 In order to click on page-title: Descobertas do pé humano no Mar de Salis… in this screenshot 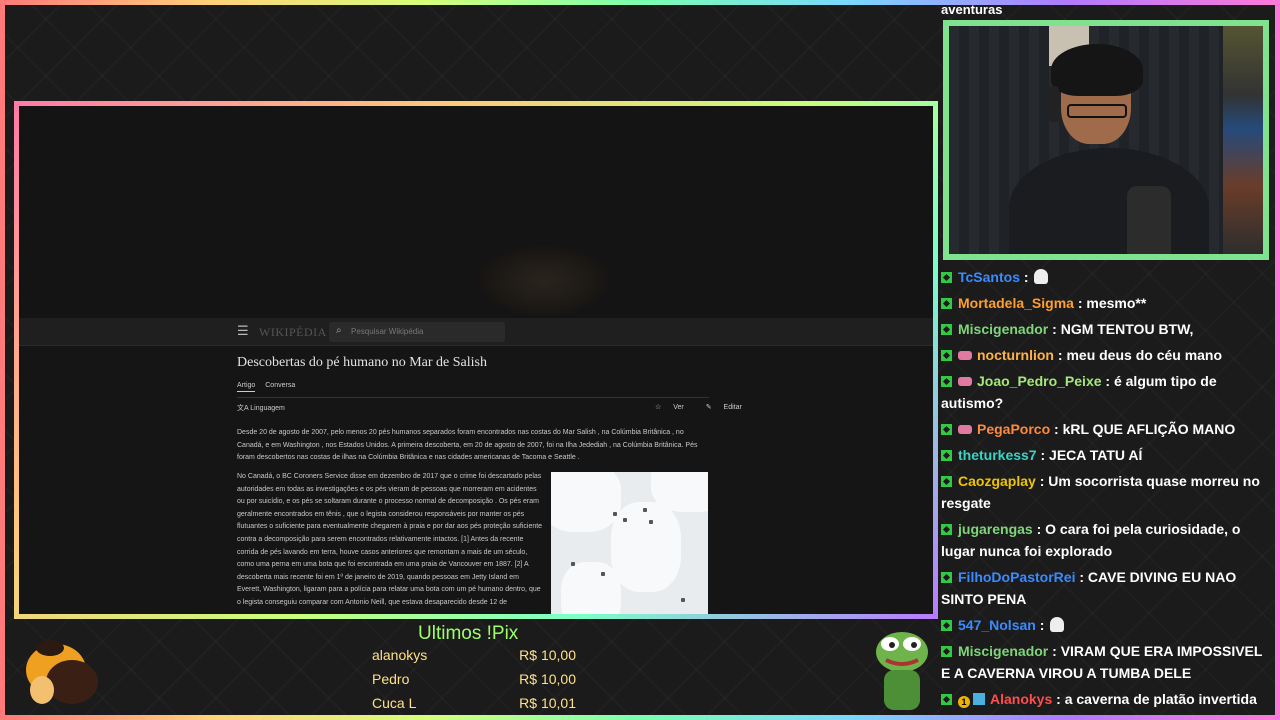, I will do `click(362, 362)`.